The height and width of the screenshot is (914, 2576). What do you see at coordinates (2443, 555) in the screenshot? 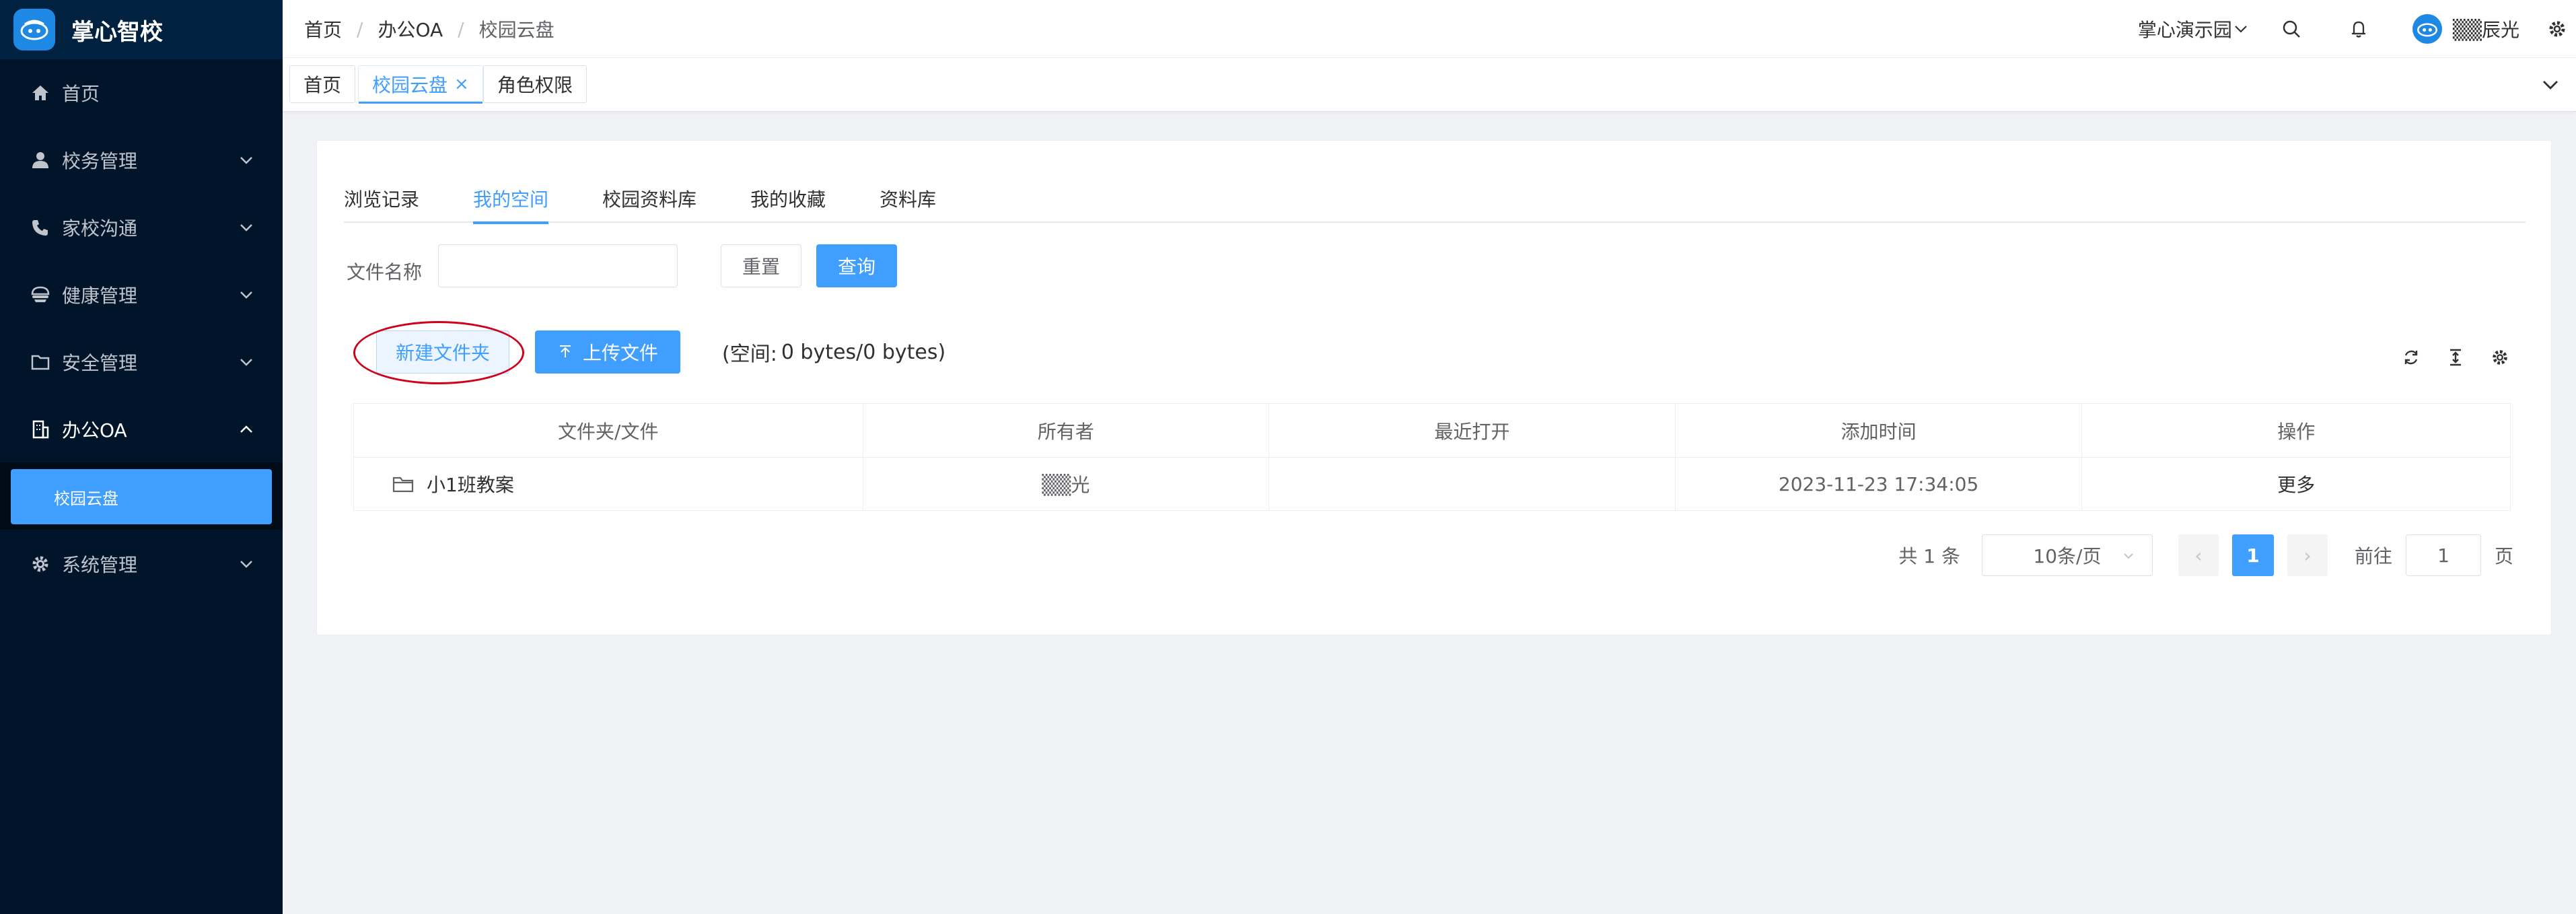
I see `goto-page-input` at bounding box center [2443, 555].